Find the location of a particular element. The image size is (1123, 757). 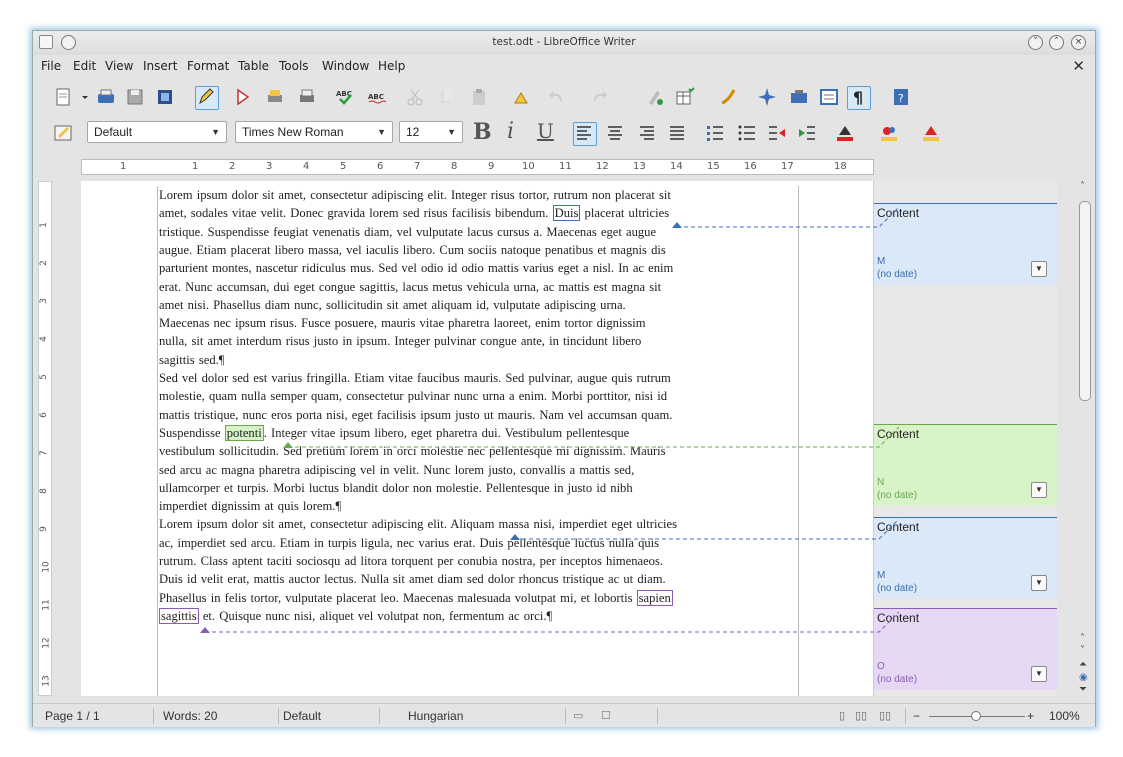

help-icon: ? is located at coordinates (901, 97).